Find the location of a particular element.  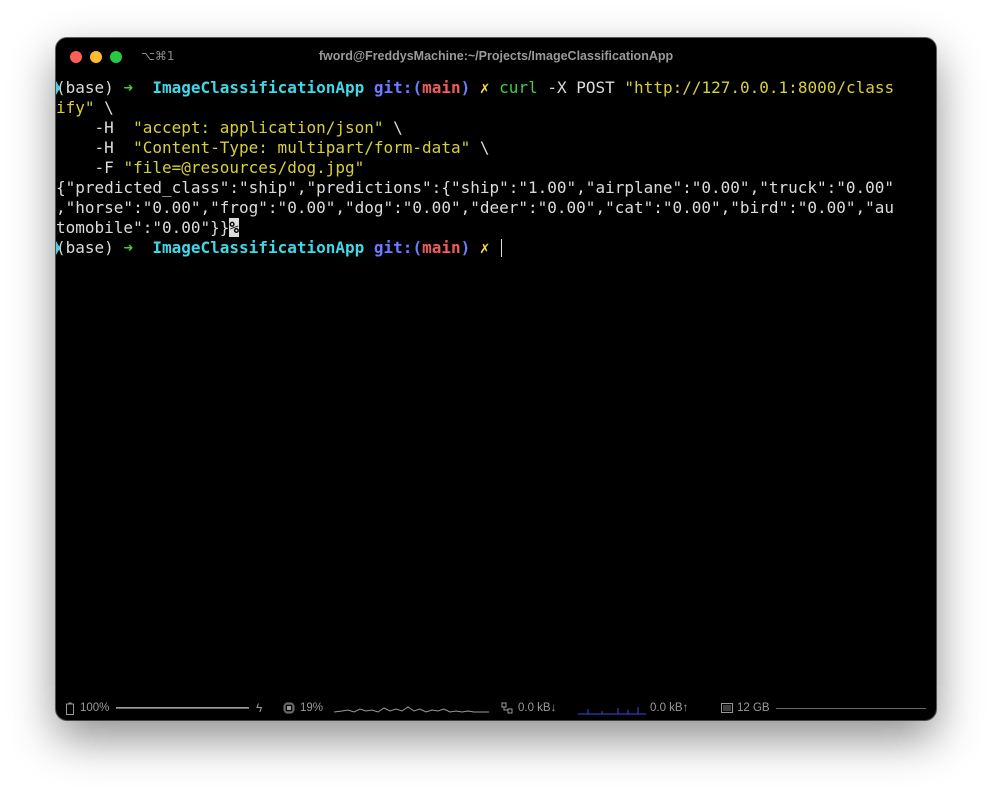

no-newline-marker: % is located at coordinates (234, 227).